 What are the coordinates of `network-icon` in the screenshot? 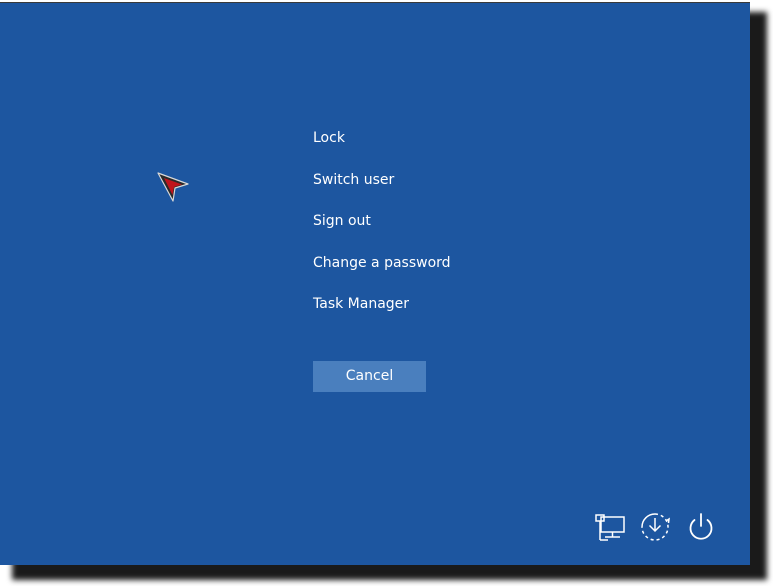 It's located at (610, 527).